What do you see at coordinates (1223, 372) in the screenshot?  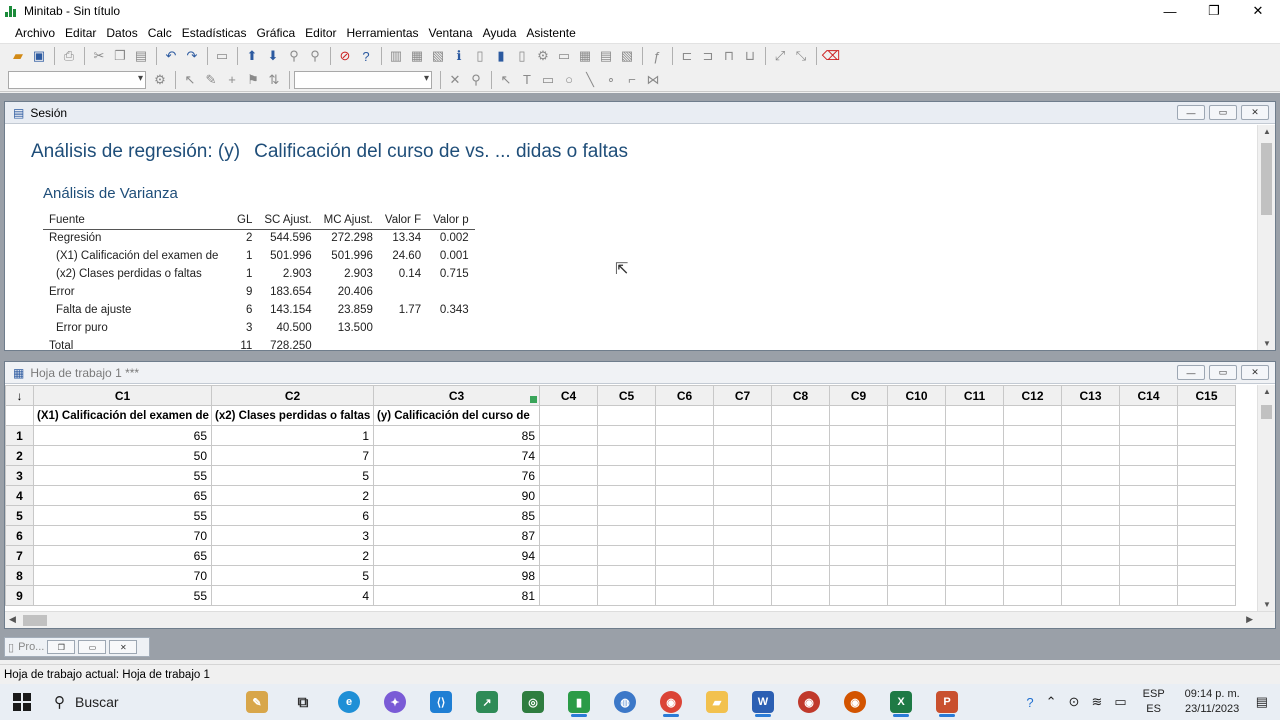 I see `worksheet-maximize-button: ▭` at bounding box center [1223, 372].